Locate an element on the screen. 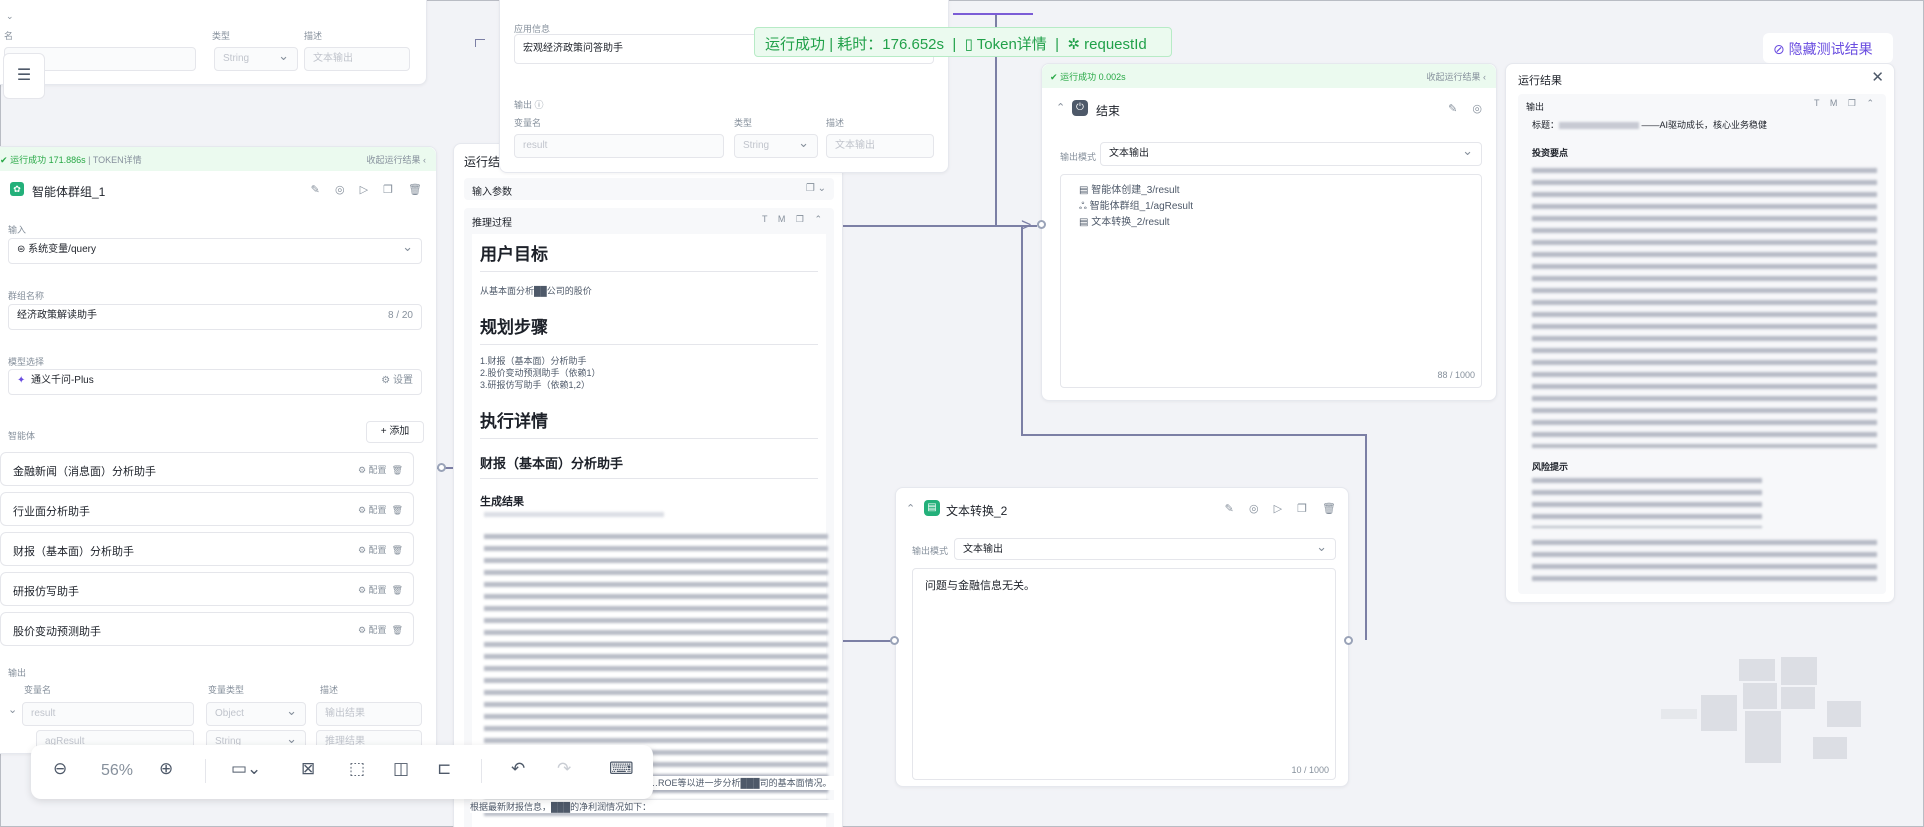 The height and width of the screenshot is (827, 1924). group-name-input: 经济政策解读助手 8 / 20 is located at coordinates (215, 317).